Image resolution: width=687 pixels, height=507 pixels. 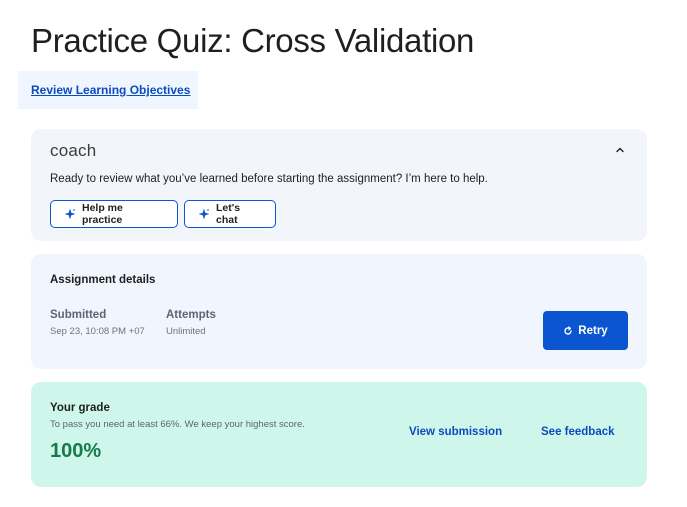 What do you see at coordinates (76, 451) in the screenshot?
I see `grade-score: 100%` at bounding box center [76, 451].